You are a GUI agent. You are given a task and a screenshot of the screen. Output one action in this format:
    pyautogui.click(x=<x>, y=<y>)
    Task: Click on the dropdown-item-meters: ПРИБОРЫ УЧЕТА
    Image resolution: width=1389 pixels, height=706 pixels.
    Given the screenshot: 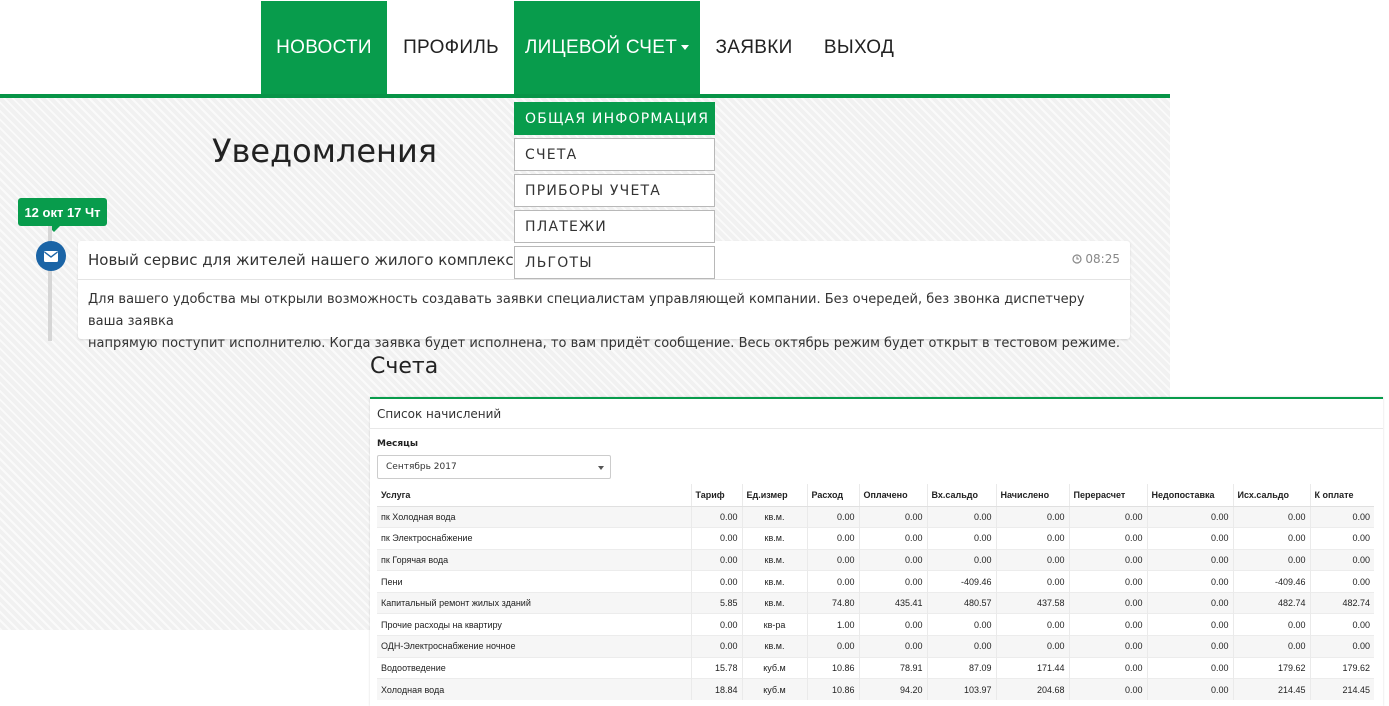 What is the action you would take?
    pyautogui.click(x=614, y=190)
    